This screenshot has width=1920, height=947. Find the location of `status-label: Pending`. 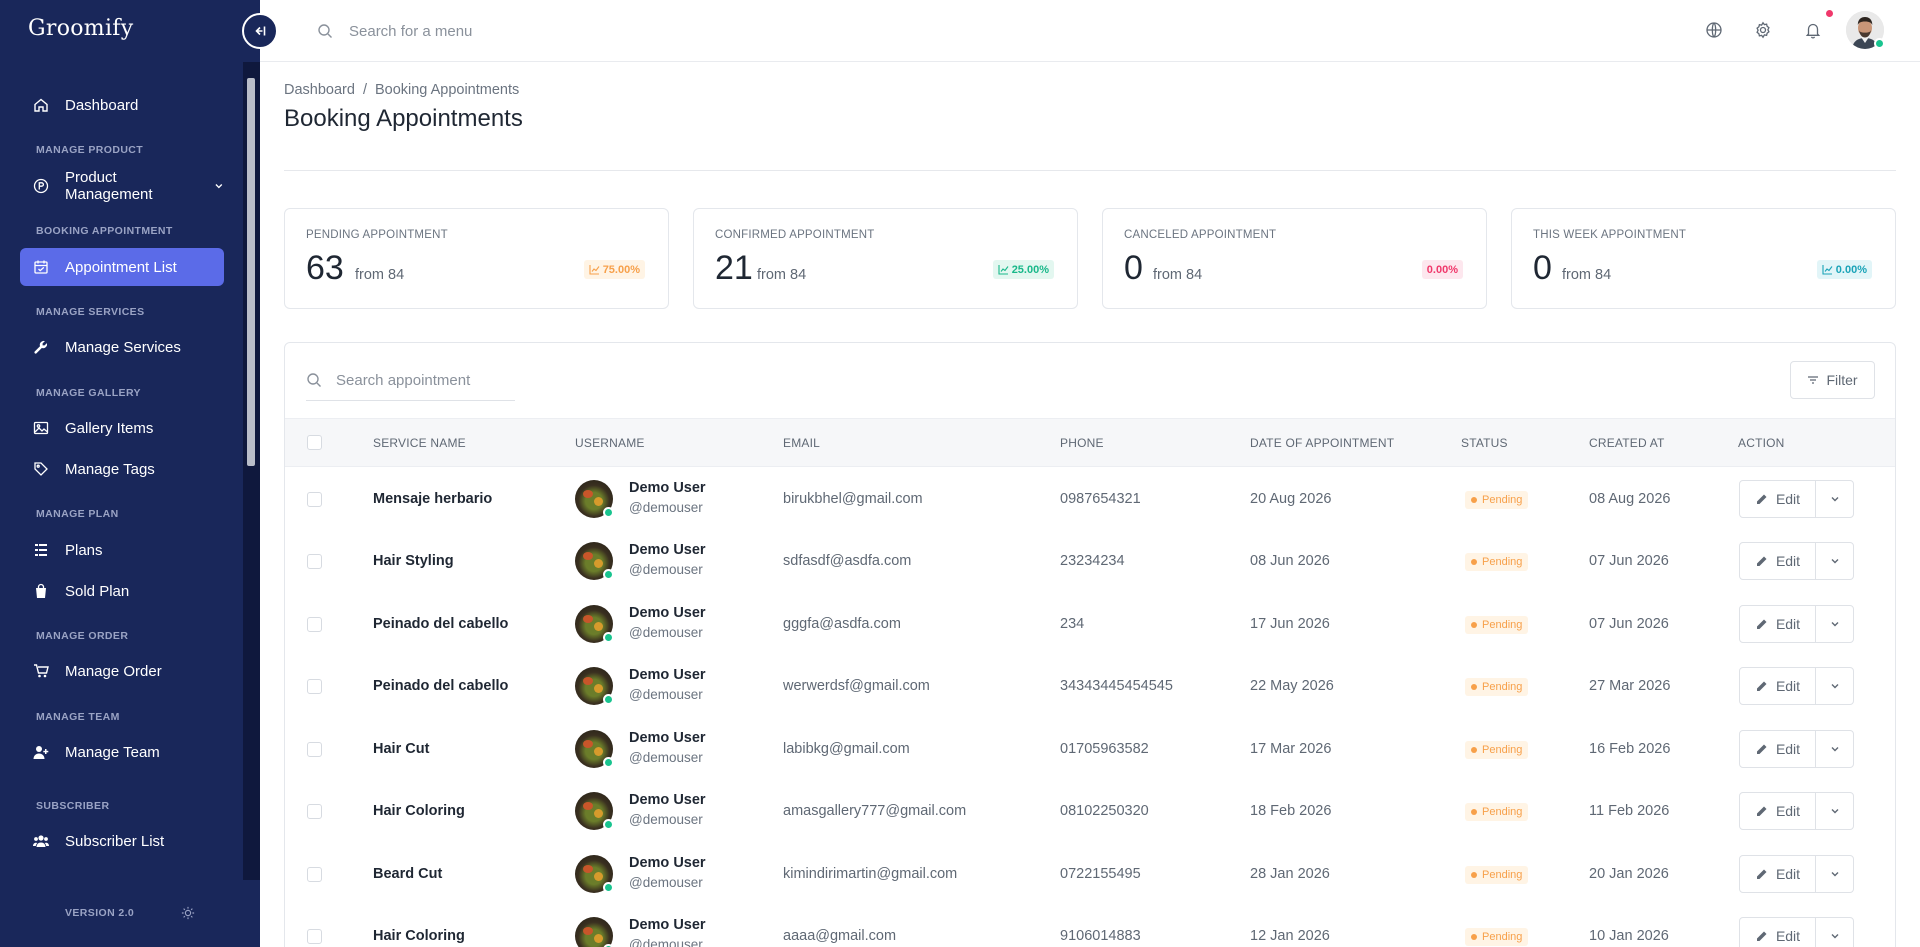

status-label: Pending is located at coordinates (1502, 750).